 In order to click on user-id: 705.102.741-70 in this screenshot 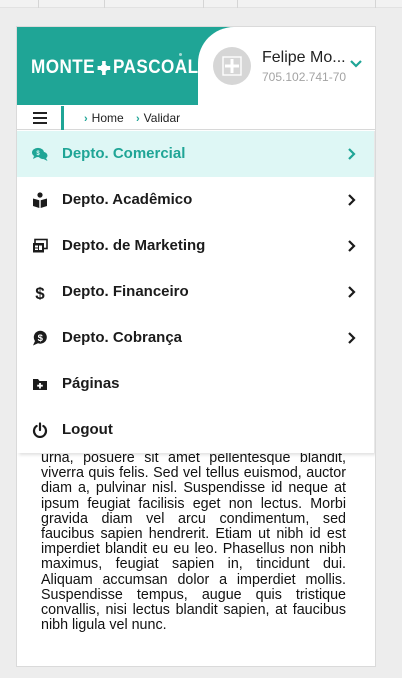, I will do `click(304, 77)`.